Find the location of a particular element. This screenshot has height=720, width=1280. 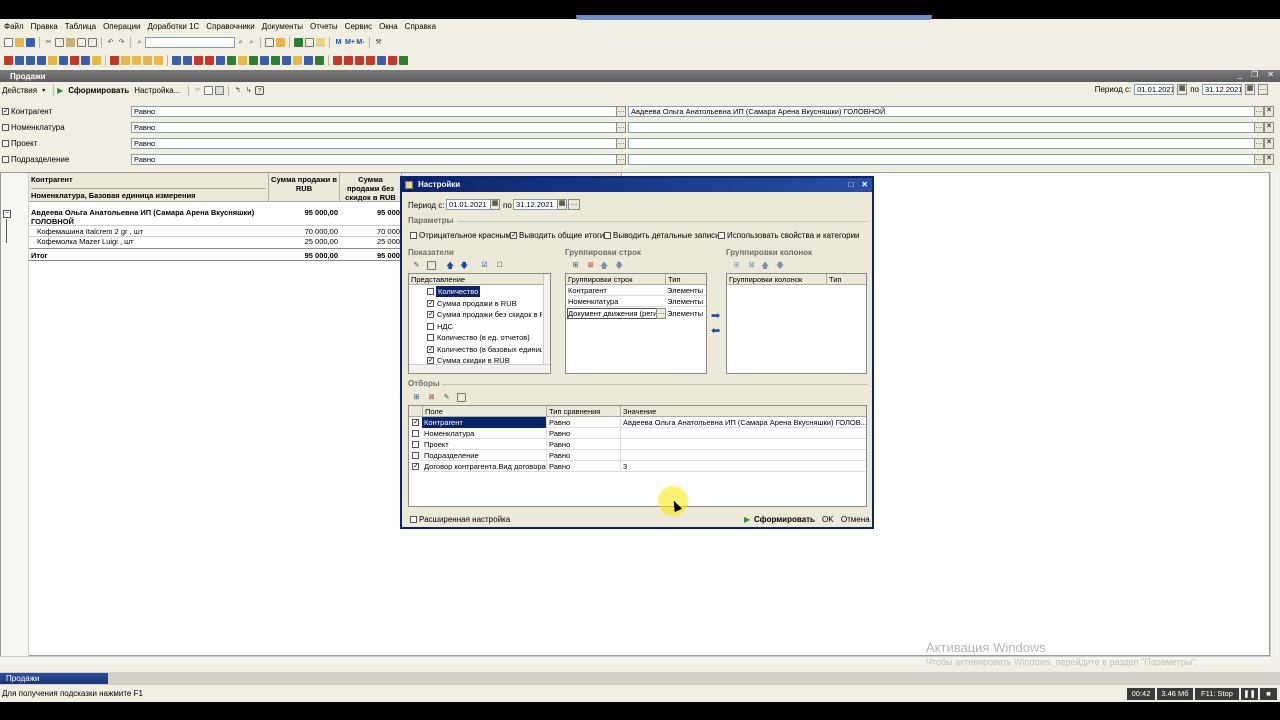

add-selection-icon: ⊞ is located at coordinates (416, 397).